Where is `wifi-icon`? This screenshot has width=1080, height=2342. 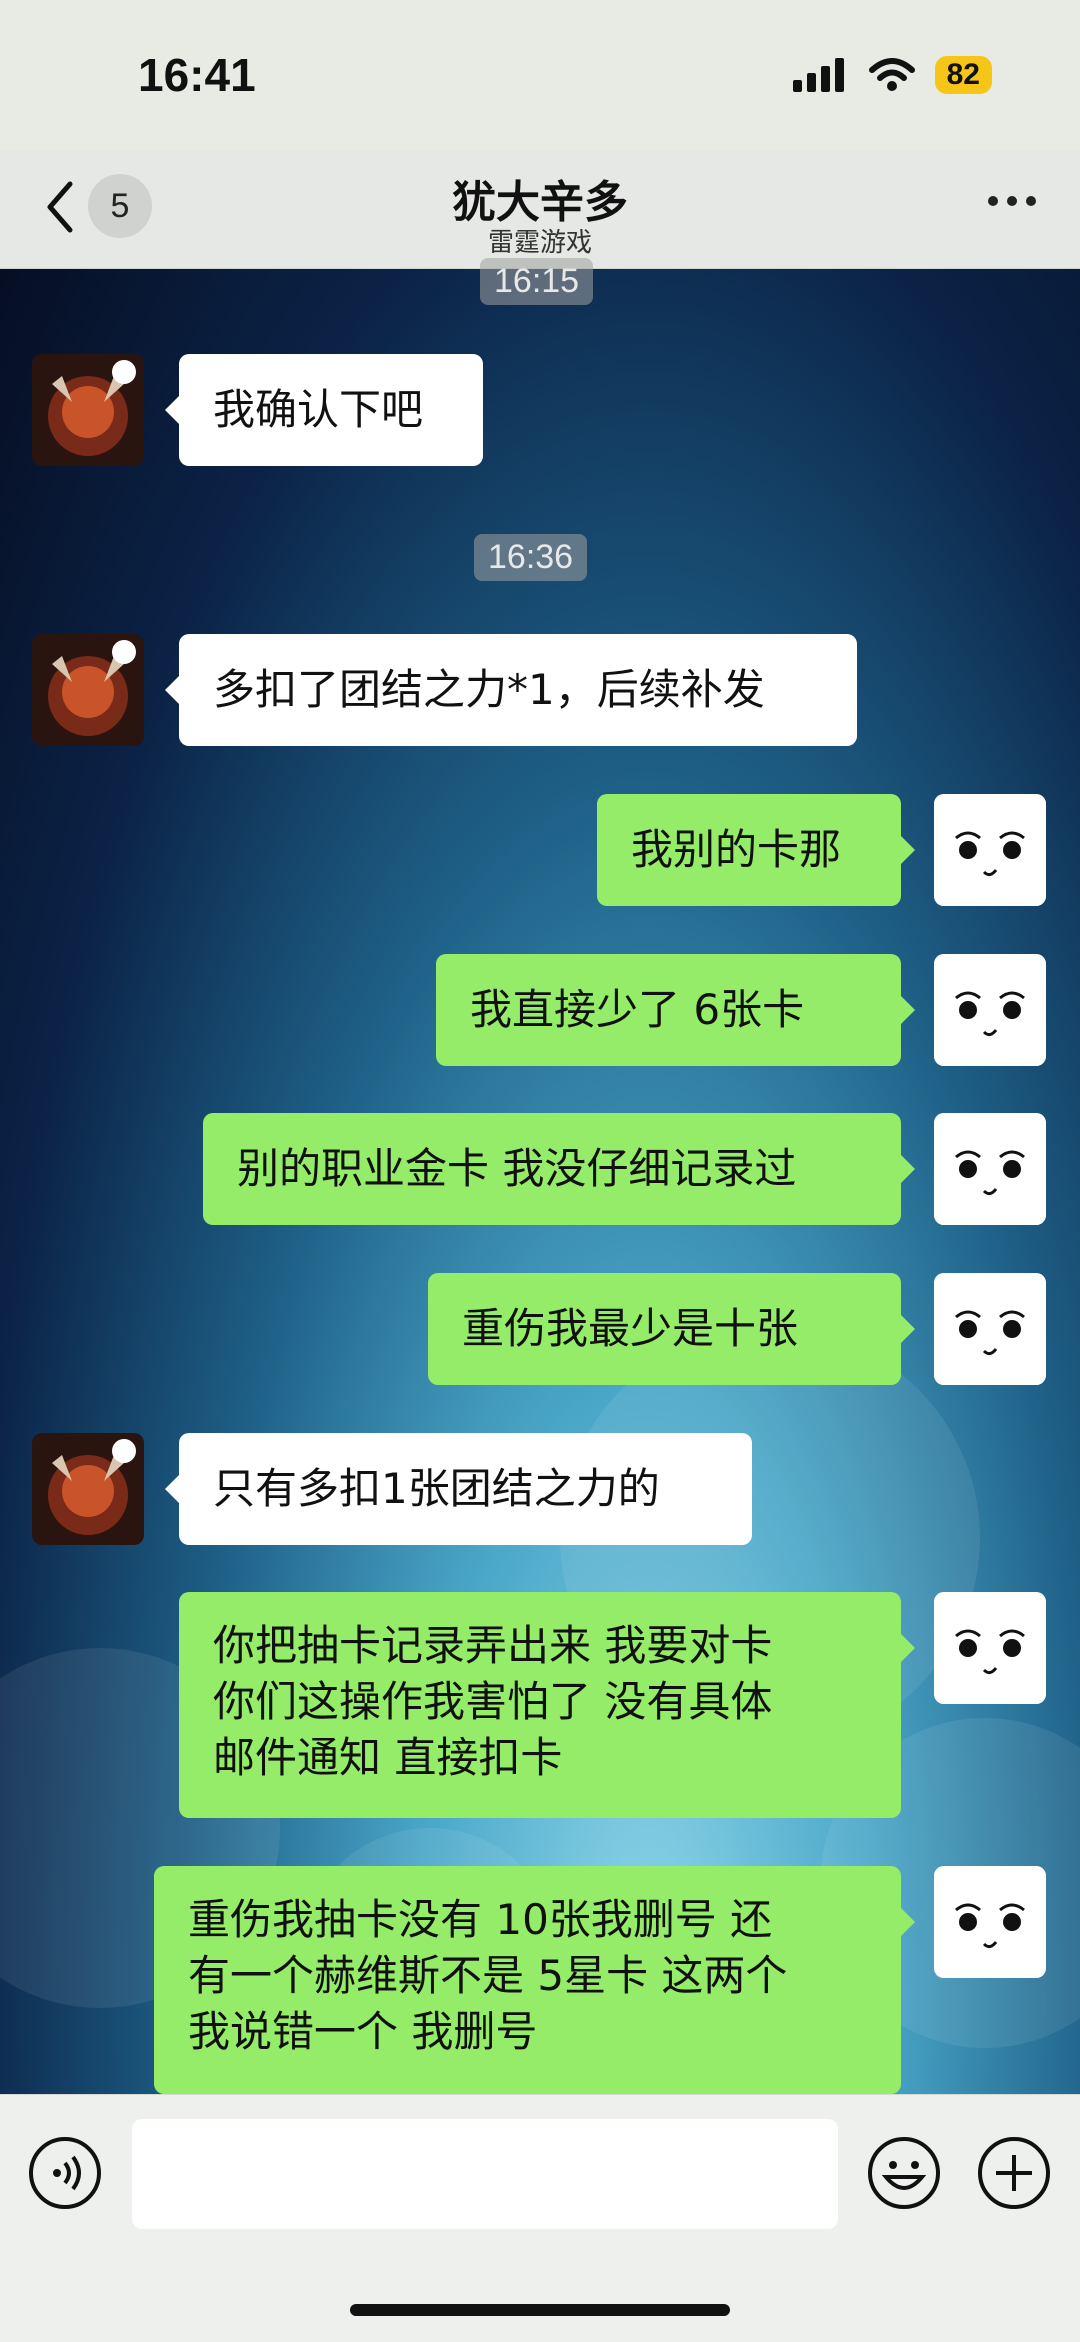
wifi-icon is located at coordinates (891, 74).